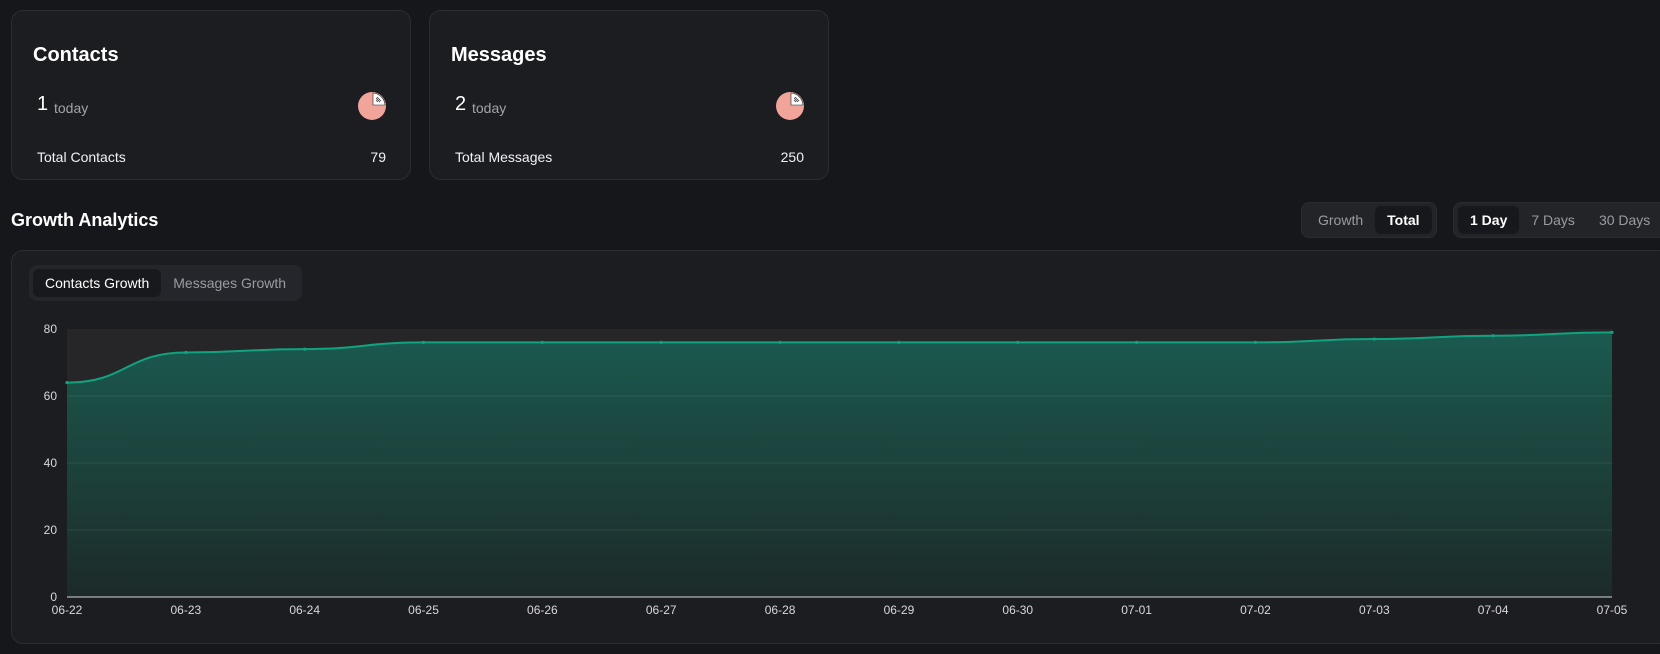 Image resolution: width=1660 pixels, height=654 pixels. Describe the element at coordinates (51, 463) in the screenshot. I see `y-tick-label: 40` at that location.